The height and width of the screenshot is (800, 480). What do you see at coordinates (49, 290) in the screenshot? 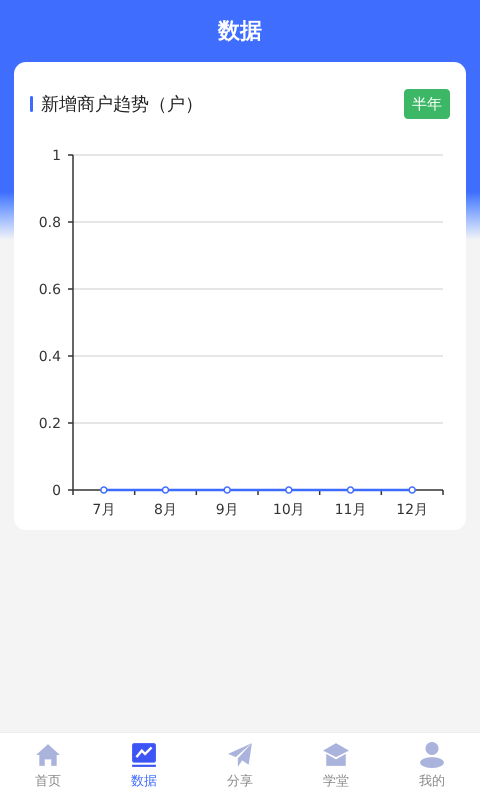
I see `axis-label: 0.6` at bounding box center [49, 290].